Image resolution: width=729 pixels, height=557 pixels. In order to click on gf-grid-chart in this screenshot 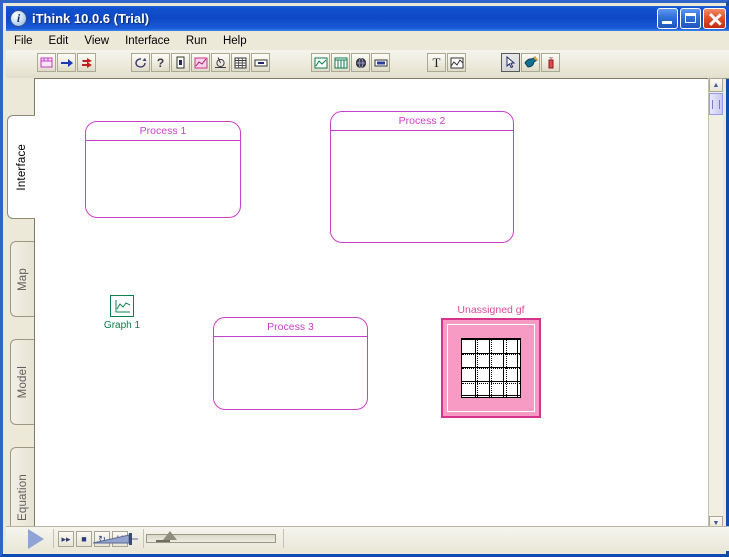, I will do `click(491, 368)`.